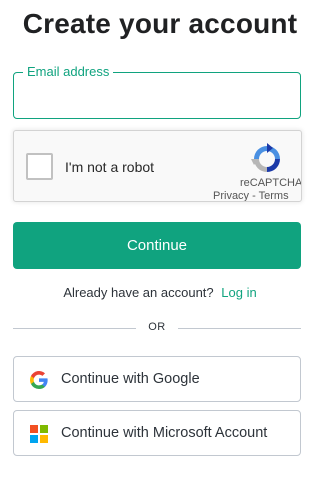 The height and width of the screenshot is (477, 320). Describe the element at coordinates (271, 183) in the screenshot. I see `recaptcha-brand: reCAPTCHA` at that location.